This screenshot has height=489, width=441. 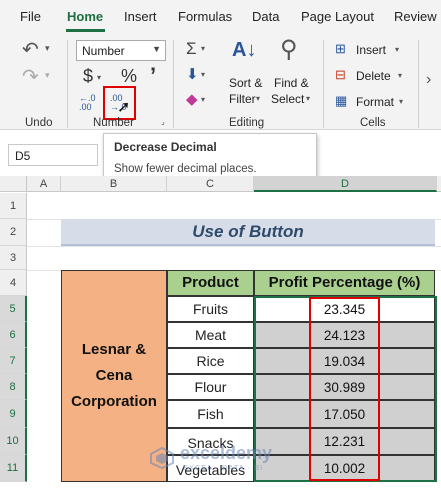 What do you see at coordinates (265, 16) in the screenshot?
I see `tab-data: Data` at bounding box center [265, 16].